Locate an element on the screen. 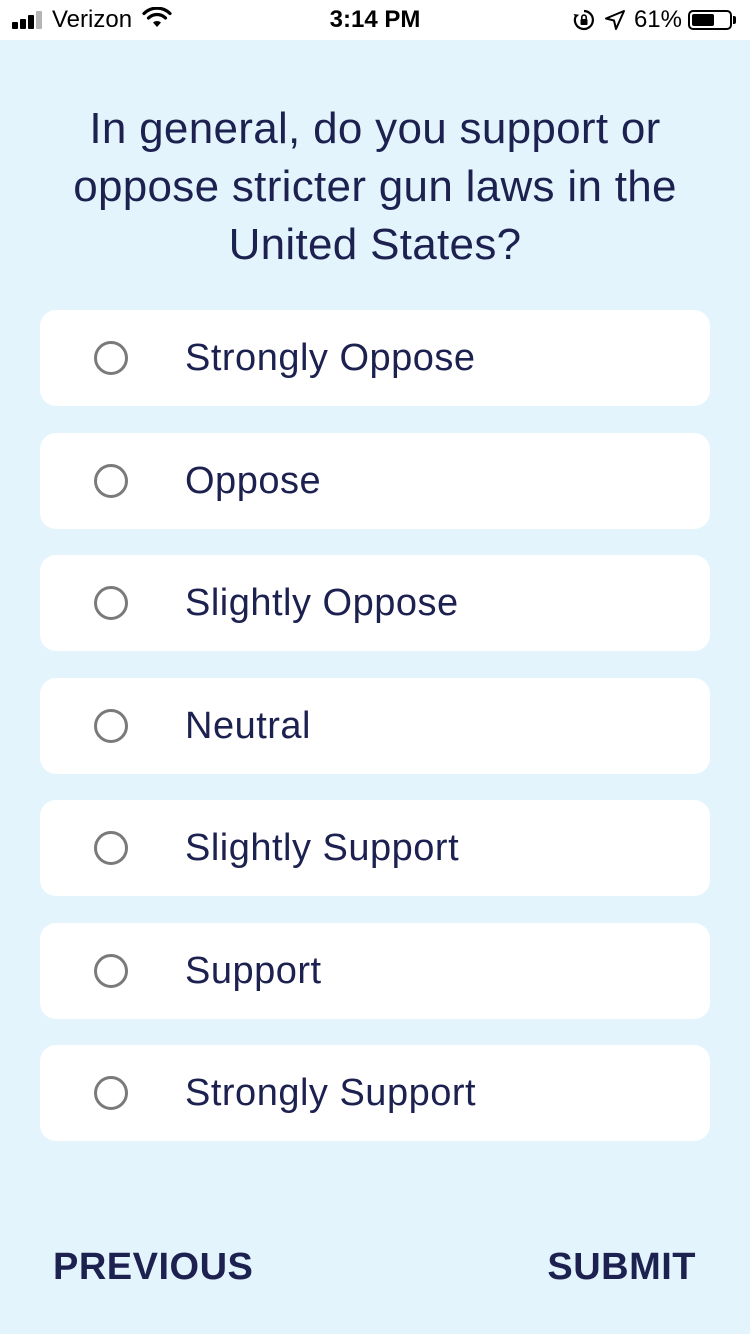 Image resolution: width=750 pixels, height=1334 pixels. option-label: Neutral is located at coordinates (248, 725).